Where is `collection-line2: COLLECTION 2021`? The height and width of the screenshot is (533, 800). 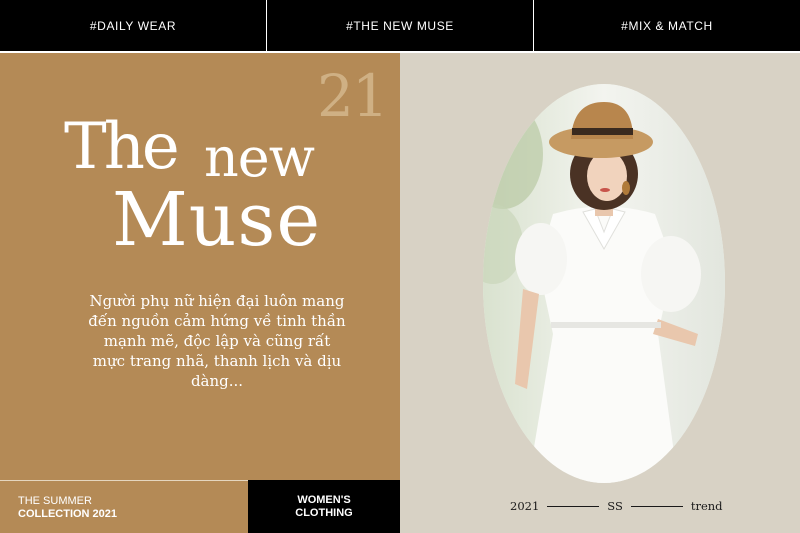 collection-line2: COLLECTION 2021 is located at coordinates (68, 514).